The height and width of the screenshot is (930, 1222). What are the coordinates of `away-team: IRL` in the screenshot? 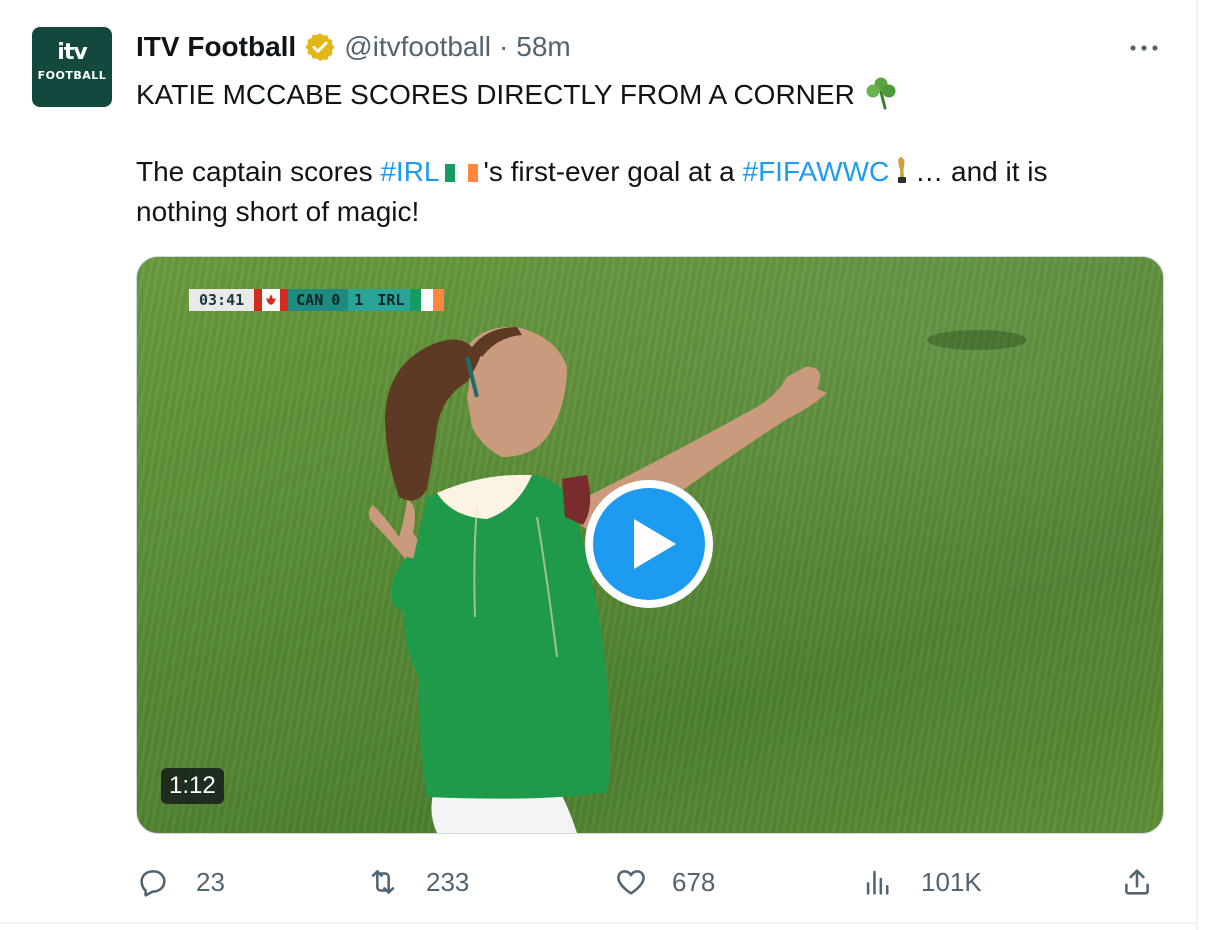 It's located at (391, 300).